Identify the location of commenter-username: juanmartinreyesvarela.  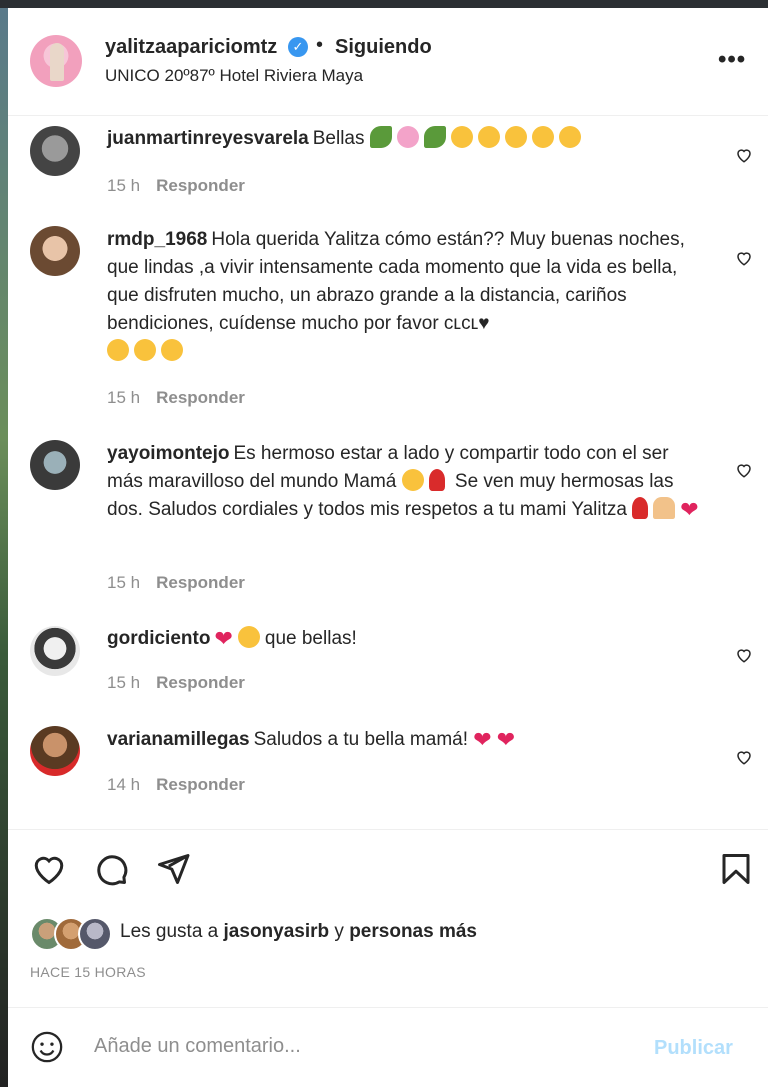
(208, 138).